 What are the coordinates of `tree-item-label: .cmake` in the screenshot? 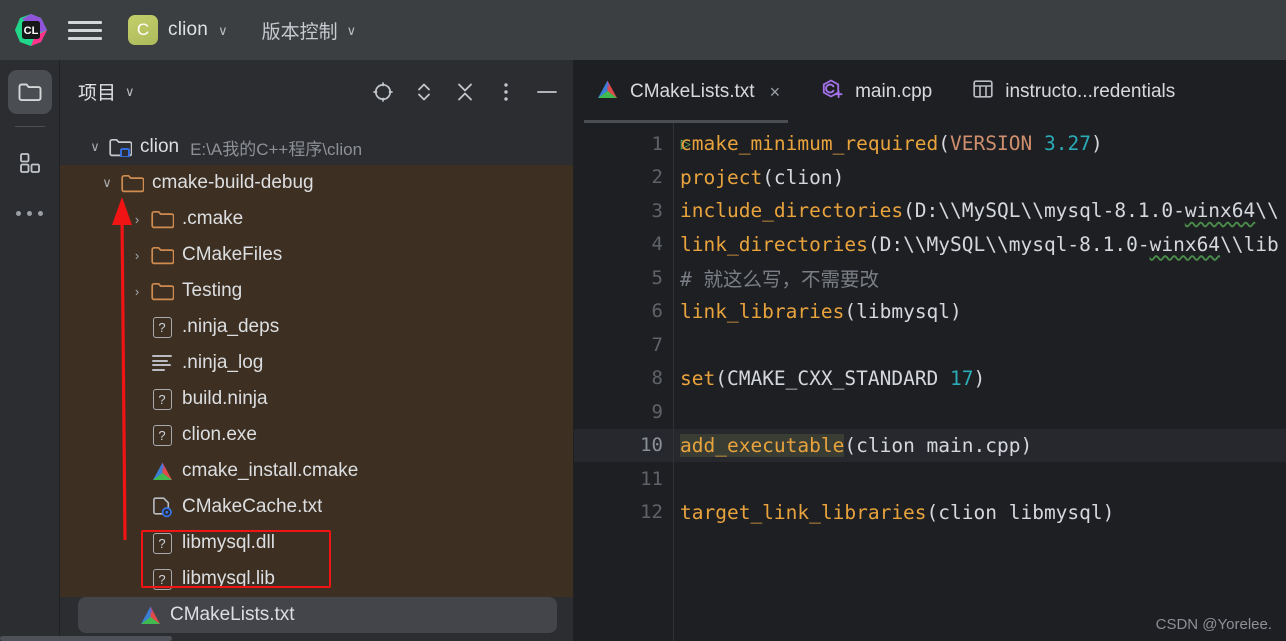 It's located at (213, 218).